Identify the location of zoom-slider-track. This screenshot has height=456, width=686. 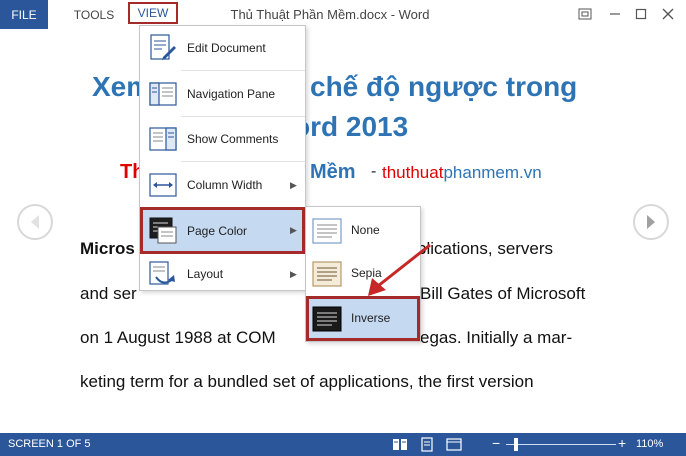
(561, 444).